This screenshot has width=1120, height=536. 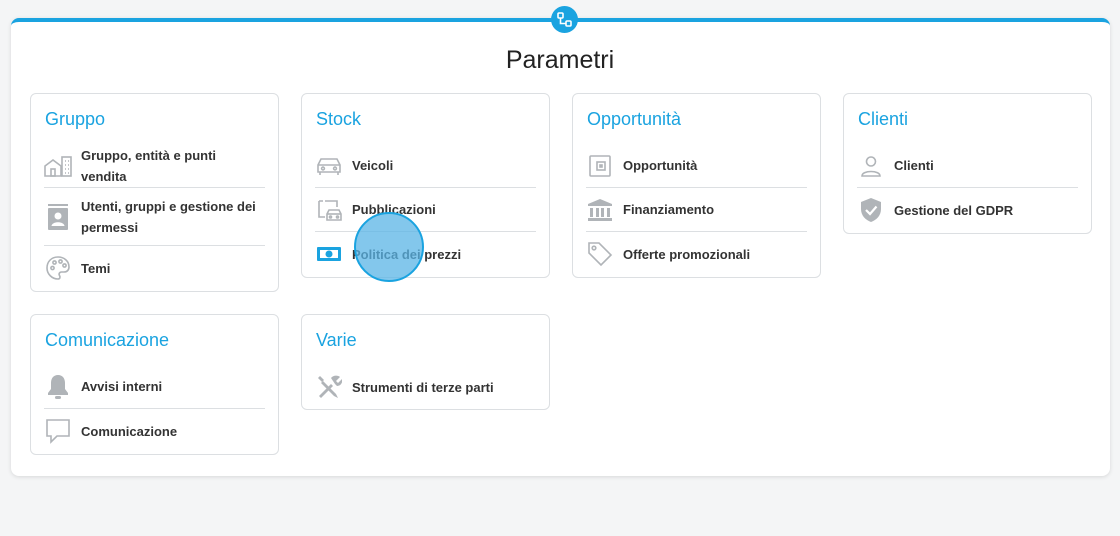 What do you see at coordinates (425, 166) in the screenshot?
I see `item-veicoli: Veicoli` at bounding box center [425, 166].